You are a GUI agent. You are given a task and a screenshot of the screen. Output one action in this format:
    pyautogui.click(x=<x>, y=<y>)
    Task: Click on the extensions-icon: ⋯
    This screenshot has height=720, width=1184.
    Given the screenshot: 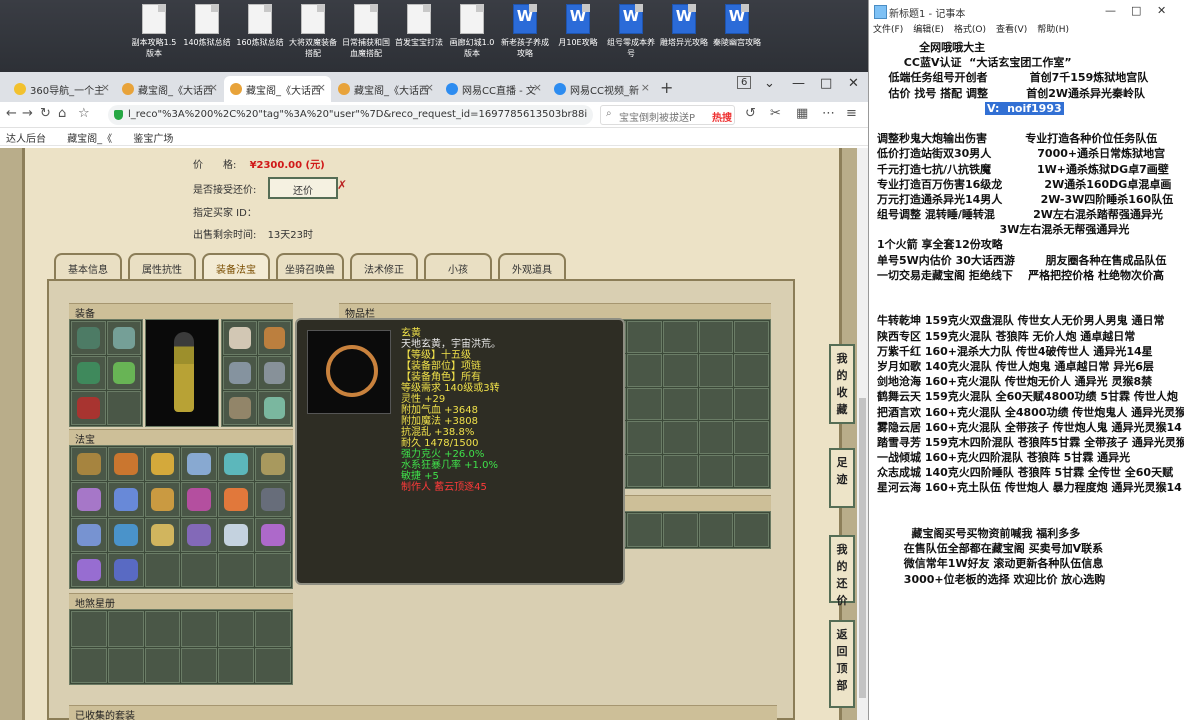 What is the action you would take?
    pyautogui.click(x=828, y=113)
    